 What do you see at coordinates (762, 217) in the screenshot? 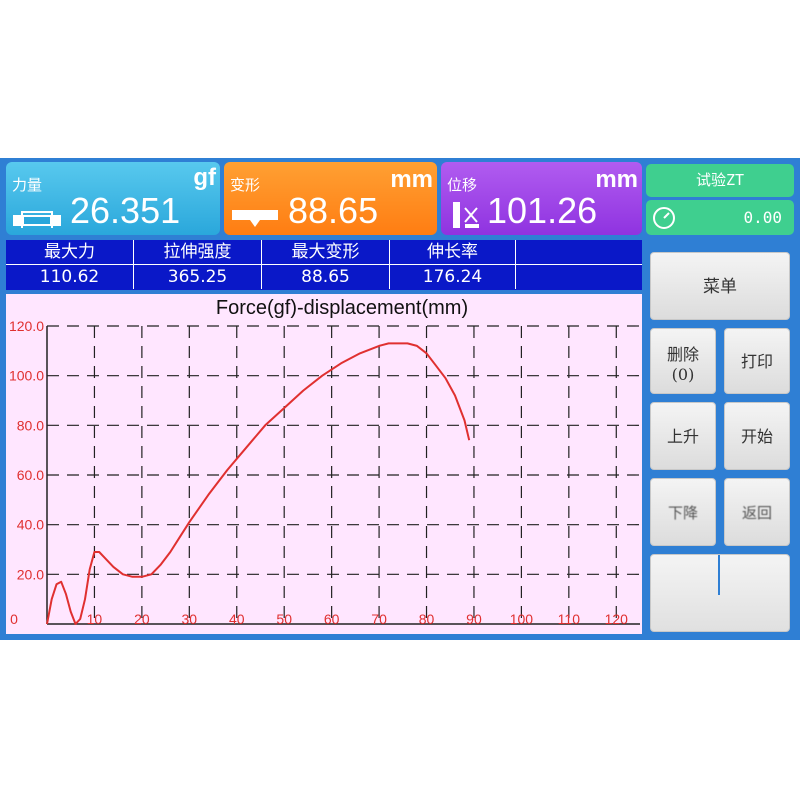
I see `timer-value: 0.00` at bounding box center [762, 217].